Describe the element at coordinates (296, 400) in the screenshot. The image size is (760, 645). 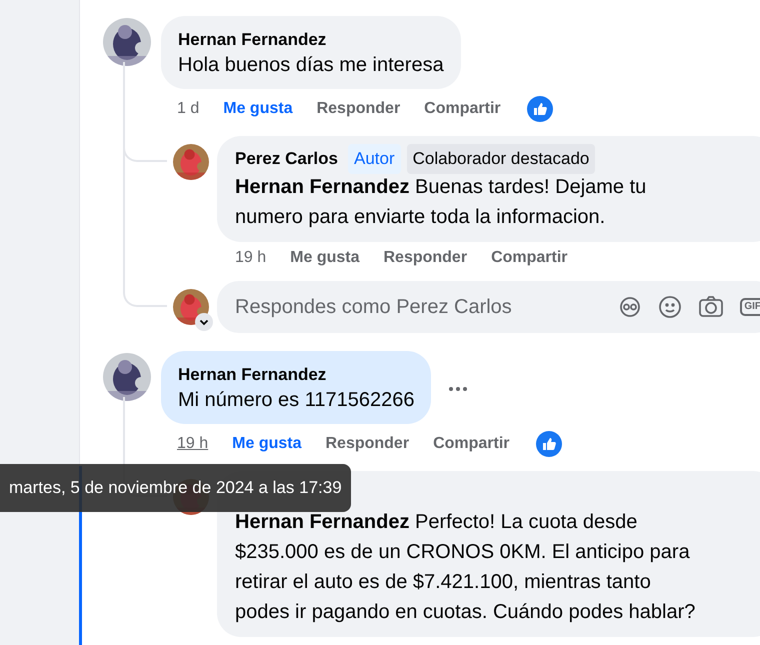
I see `comment-text: Mi número es 1171562266` at that location.